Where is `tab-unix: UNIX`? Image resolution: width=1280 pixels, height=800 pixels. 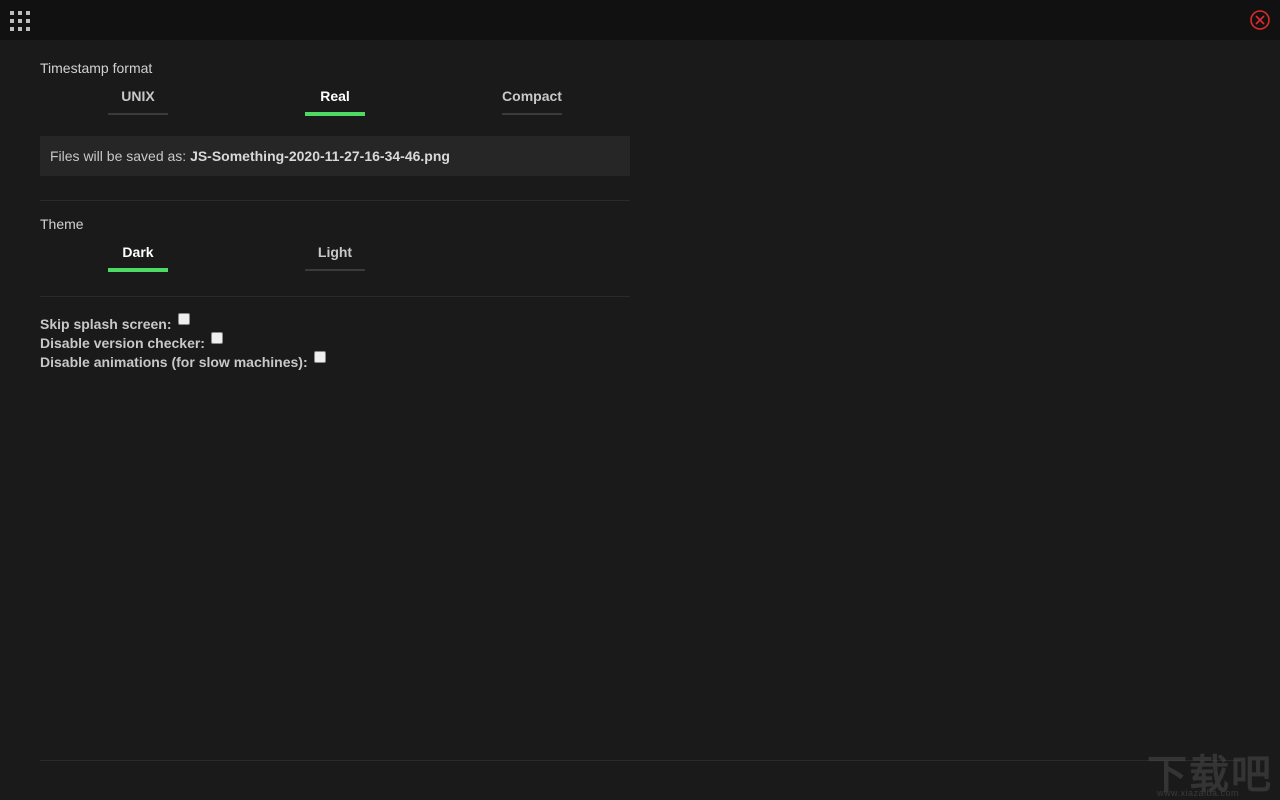 tab-unix: UNIX is located at coordinates (138, 102).